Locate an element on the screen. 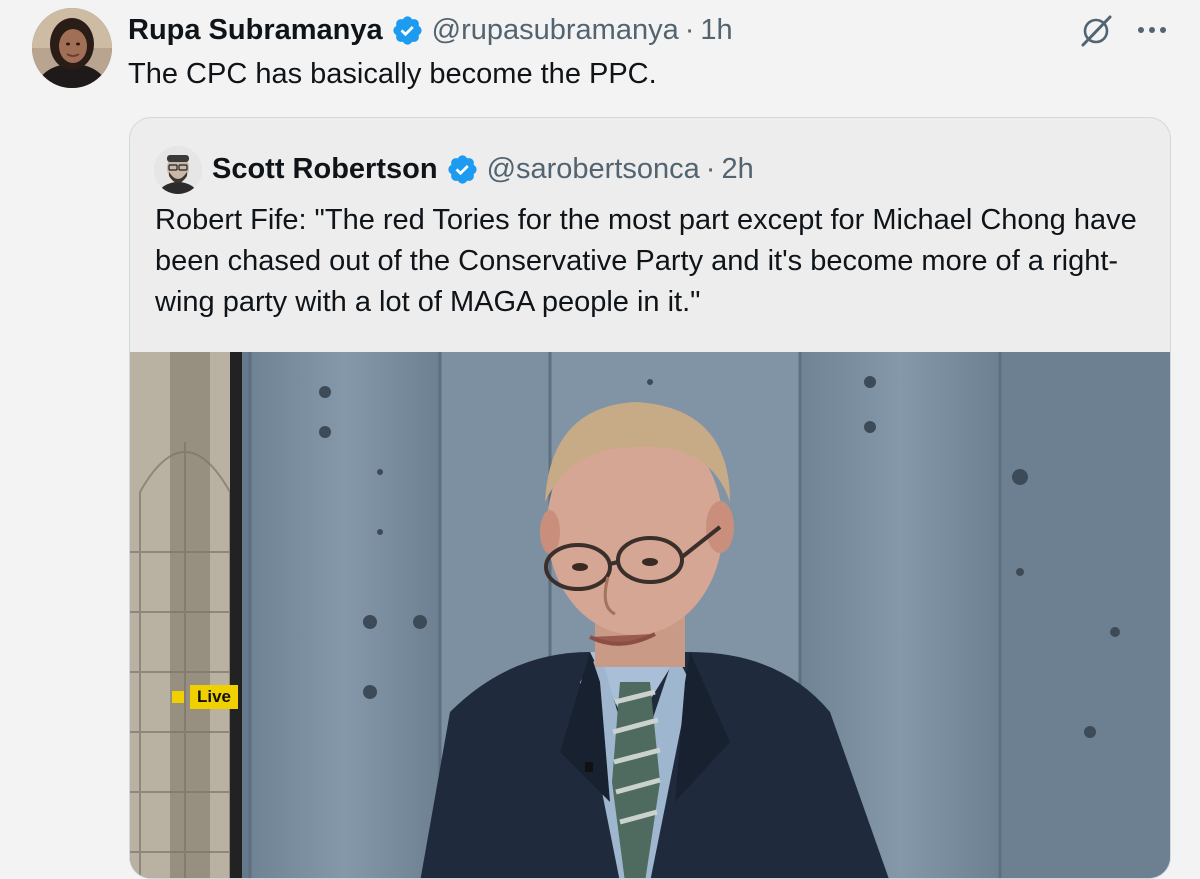 This screenshot has height=879, width=1200. quoted-tweet-header: Scott Robertson @sarobertsonca · 2h is located at coordinates (483, 169).